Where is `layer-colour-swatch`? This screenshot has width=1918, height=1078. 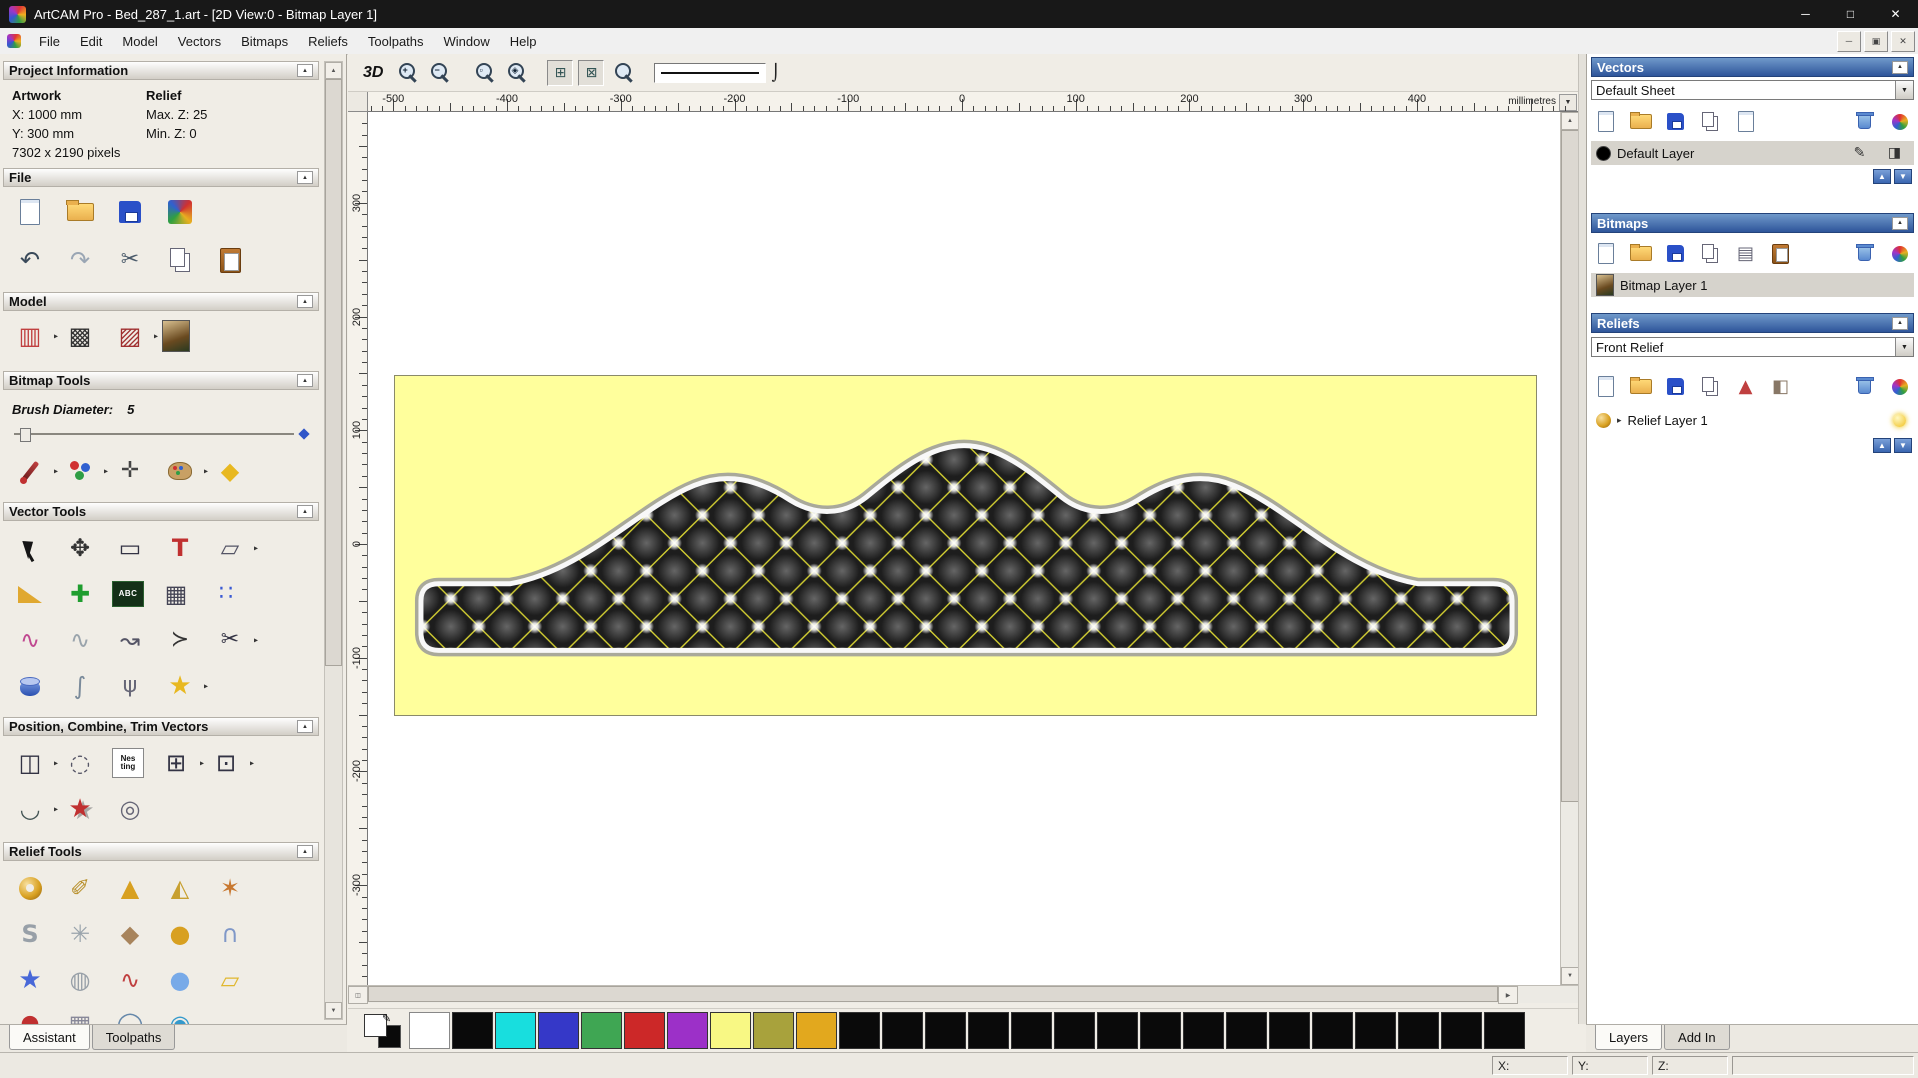
layer-colour-swatch is located at coordinates (1603, 153).